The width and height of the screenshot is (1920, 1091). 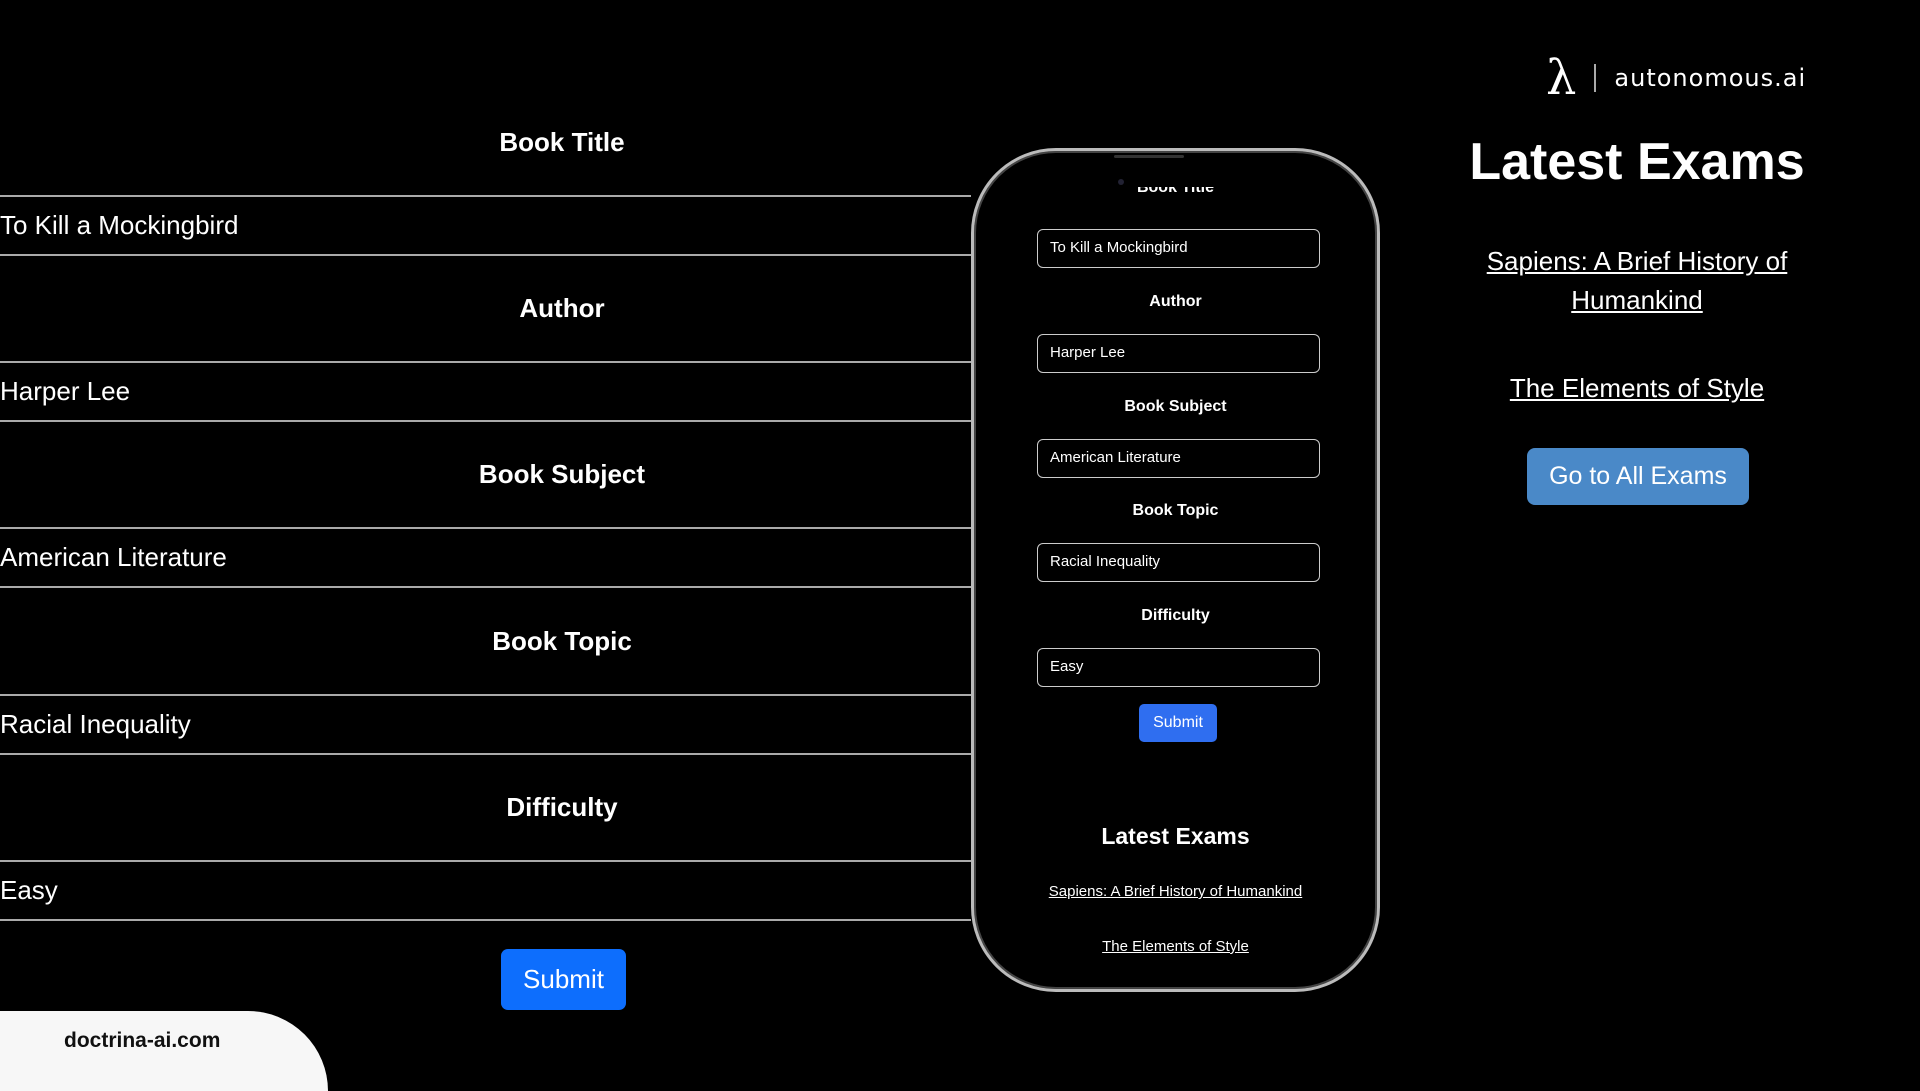 I want to click on phone-input-book-title: To Kill a Mockingbird, so click(x=1178, y=248).